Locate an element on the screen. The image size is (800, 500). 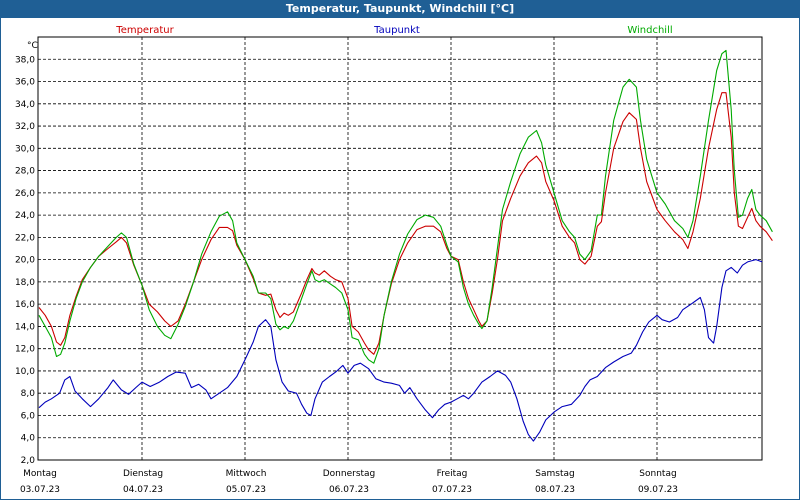
y-tick-label: 12,0 is located at coordinates (25, 350).